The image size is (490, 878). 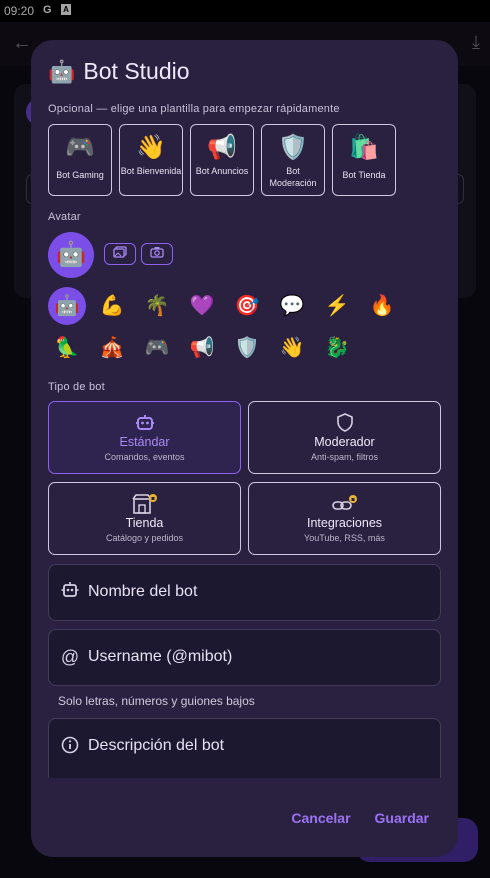 What do you see at coordinates (344, 442) in the screenshot?
I see `bot-type-title: Moderador` at bounding box center [344, 442].